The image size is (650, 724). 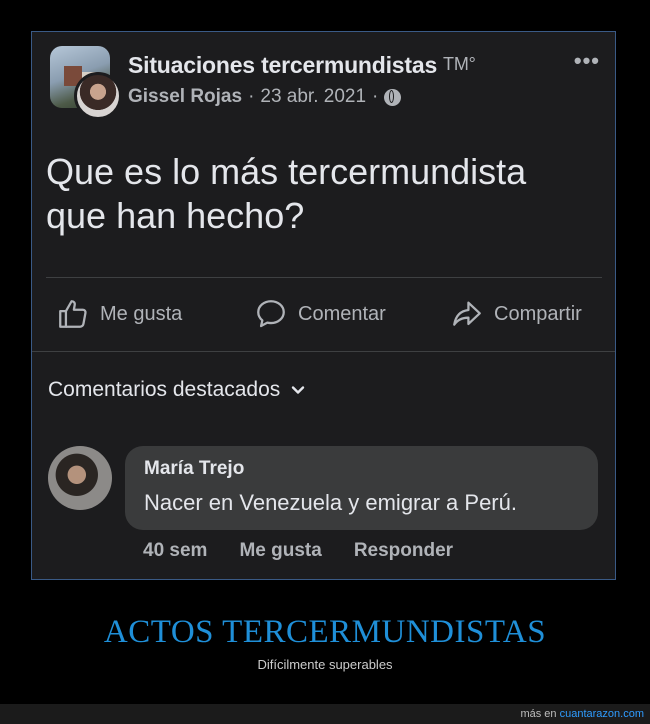 I want to click on footer-bar: más en cuantarazon.com, so click(x=325, y=714).